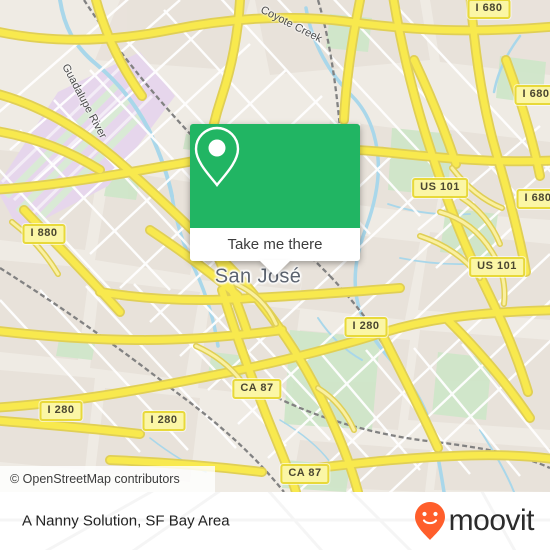  I want to click on road-shield: I 880, so click(44, 234).